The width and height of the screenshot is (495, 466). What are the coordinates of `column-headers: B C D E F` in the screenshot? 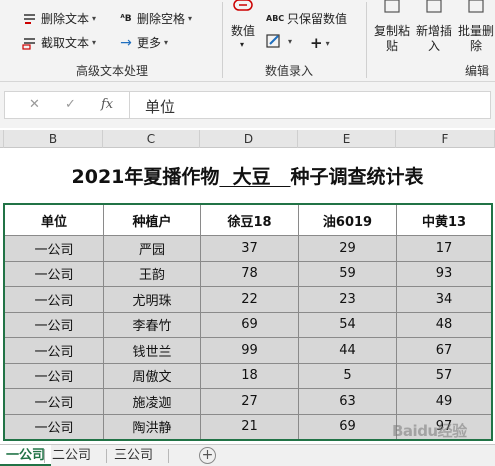 It's located at (247, 139).